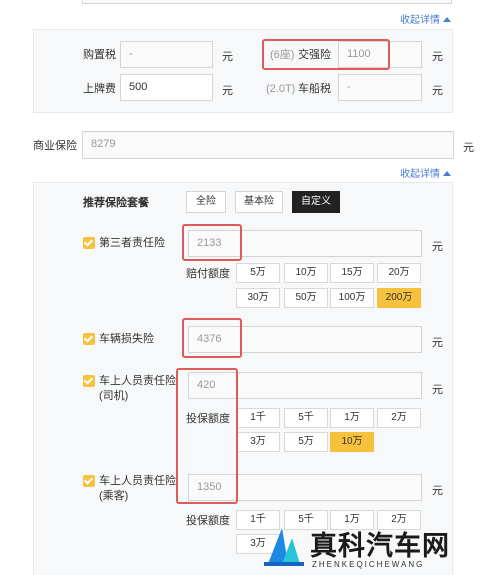 Image resolution: width=480 pixels, height=575 pixels. What do you see at coordinates (89, 243) in the screenshot?
I see `third-party-checkbox` at bounding box center [89, 243].